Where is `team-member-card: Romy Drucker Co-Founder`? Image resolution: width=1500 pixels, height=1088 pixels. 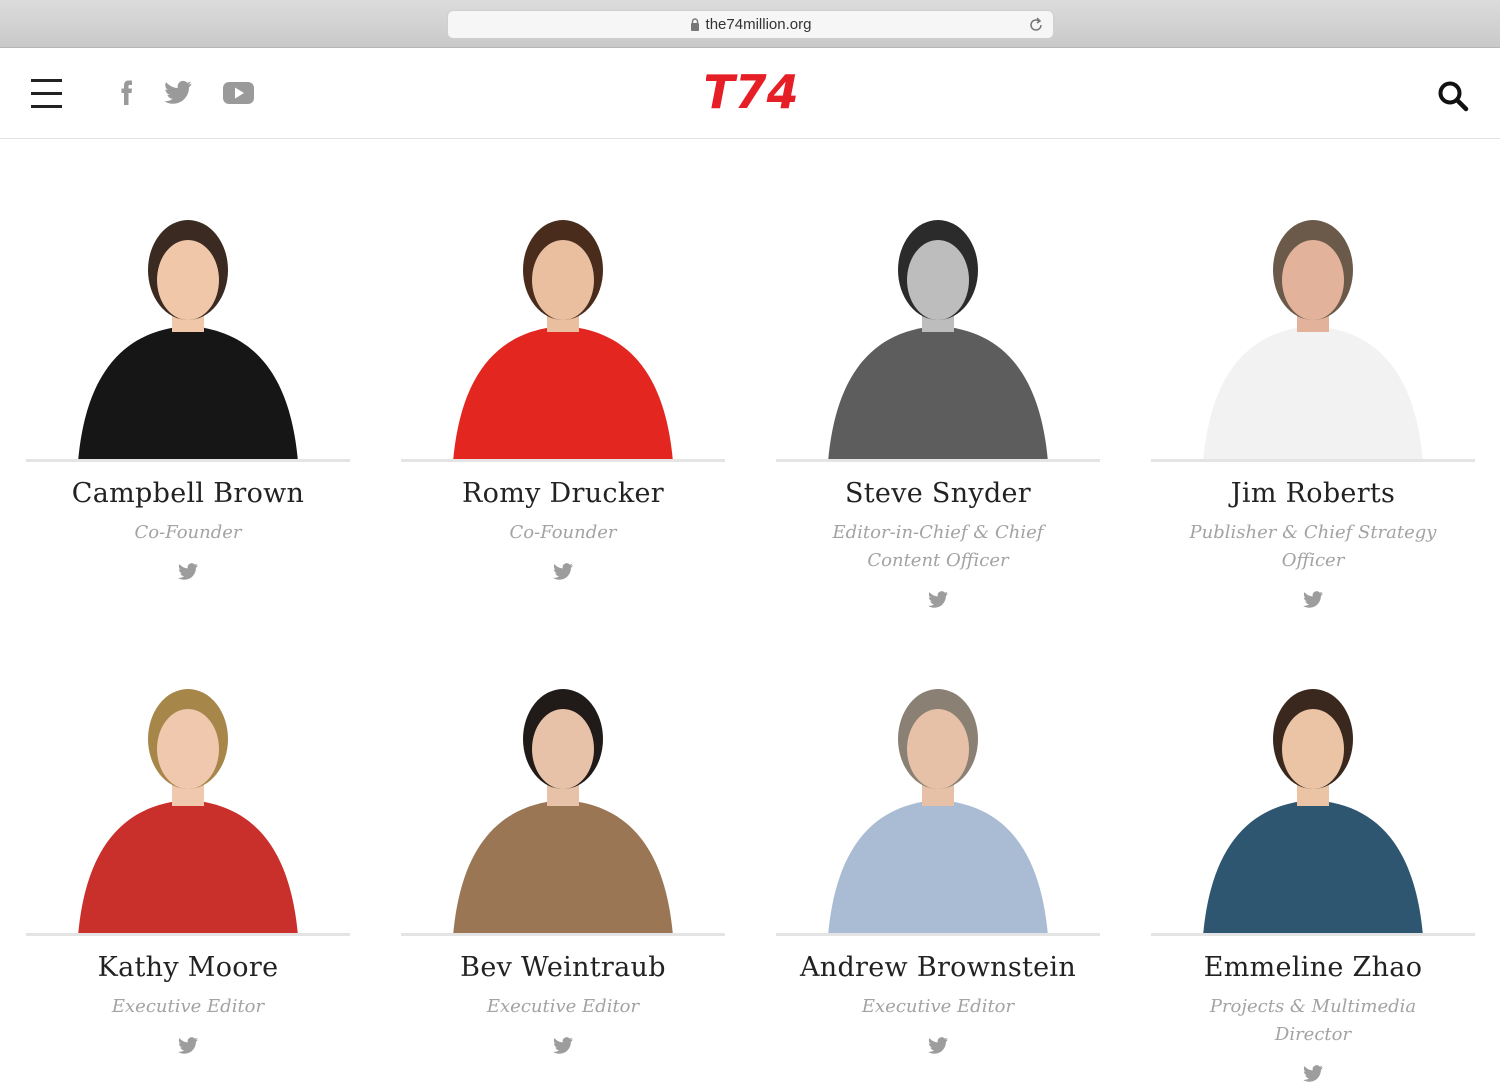
team-member-card: Romy Drucker Co-Founder is located at coordinates (563, 363).